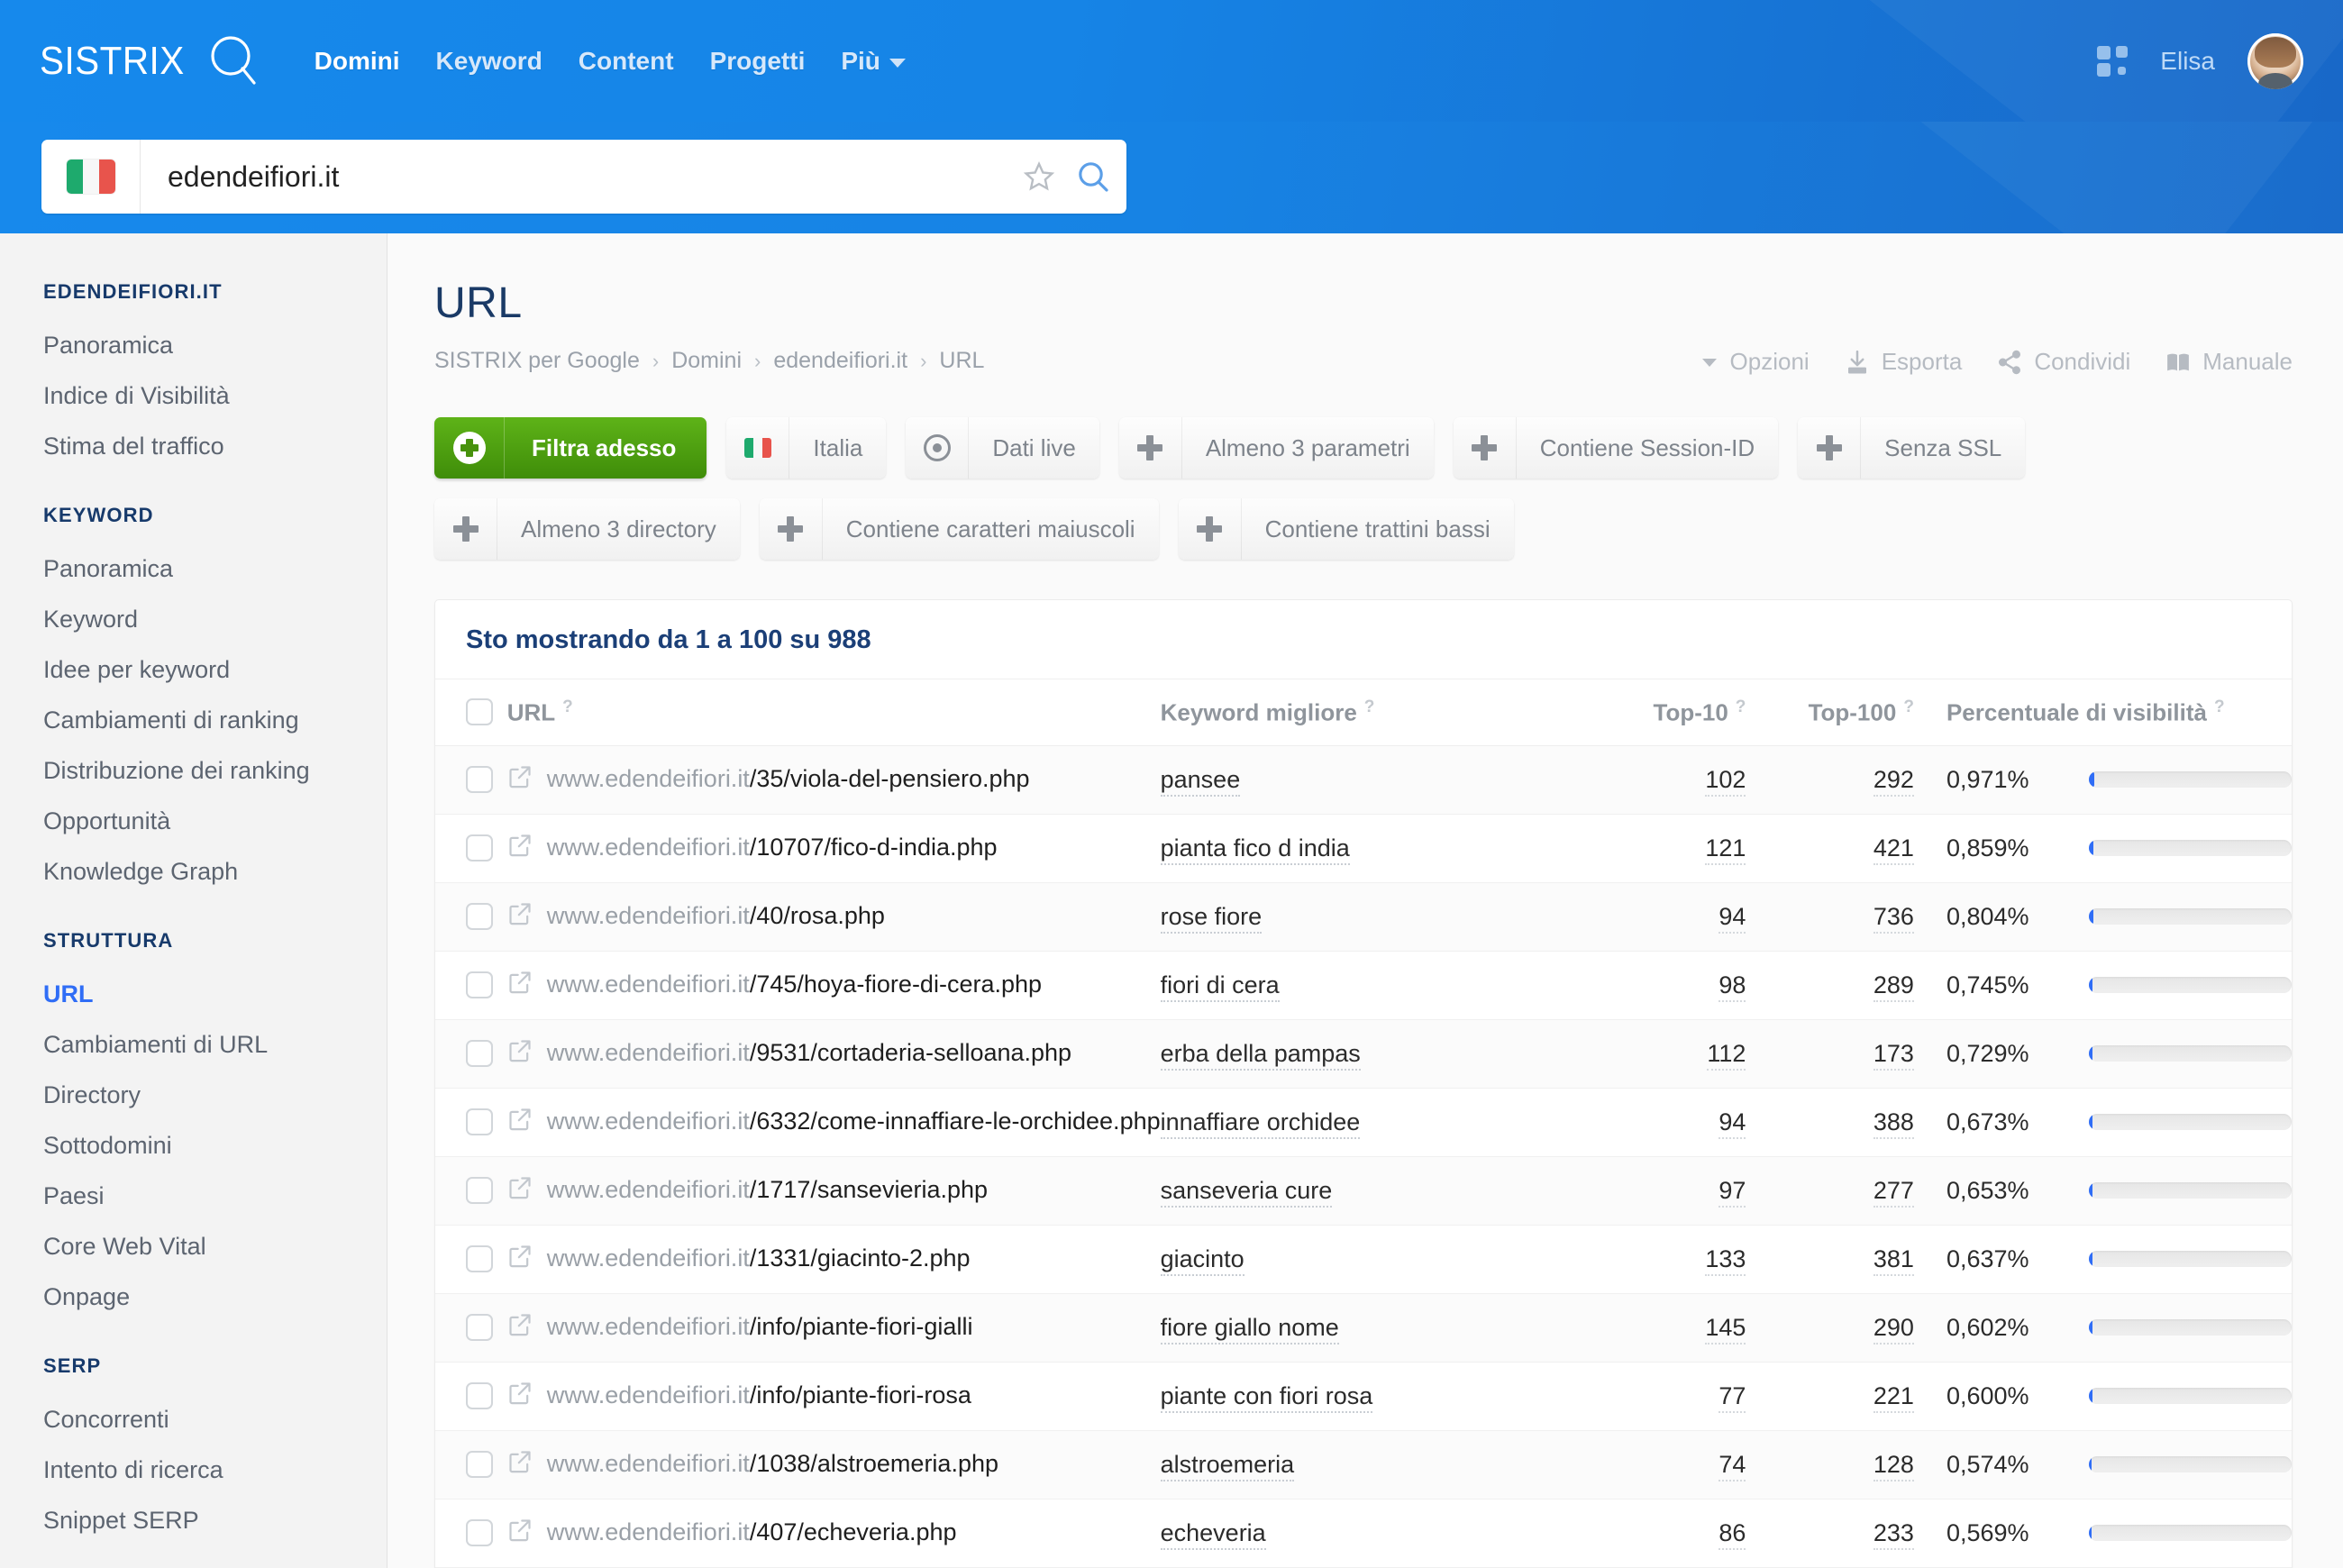  What do you see at coordinates (1276, 448) in the screenshot?
I see `filter-chip-almeno-3-parametri: Almeno 3 parametri` at bounding box center [1276, 448].